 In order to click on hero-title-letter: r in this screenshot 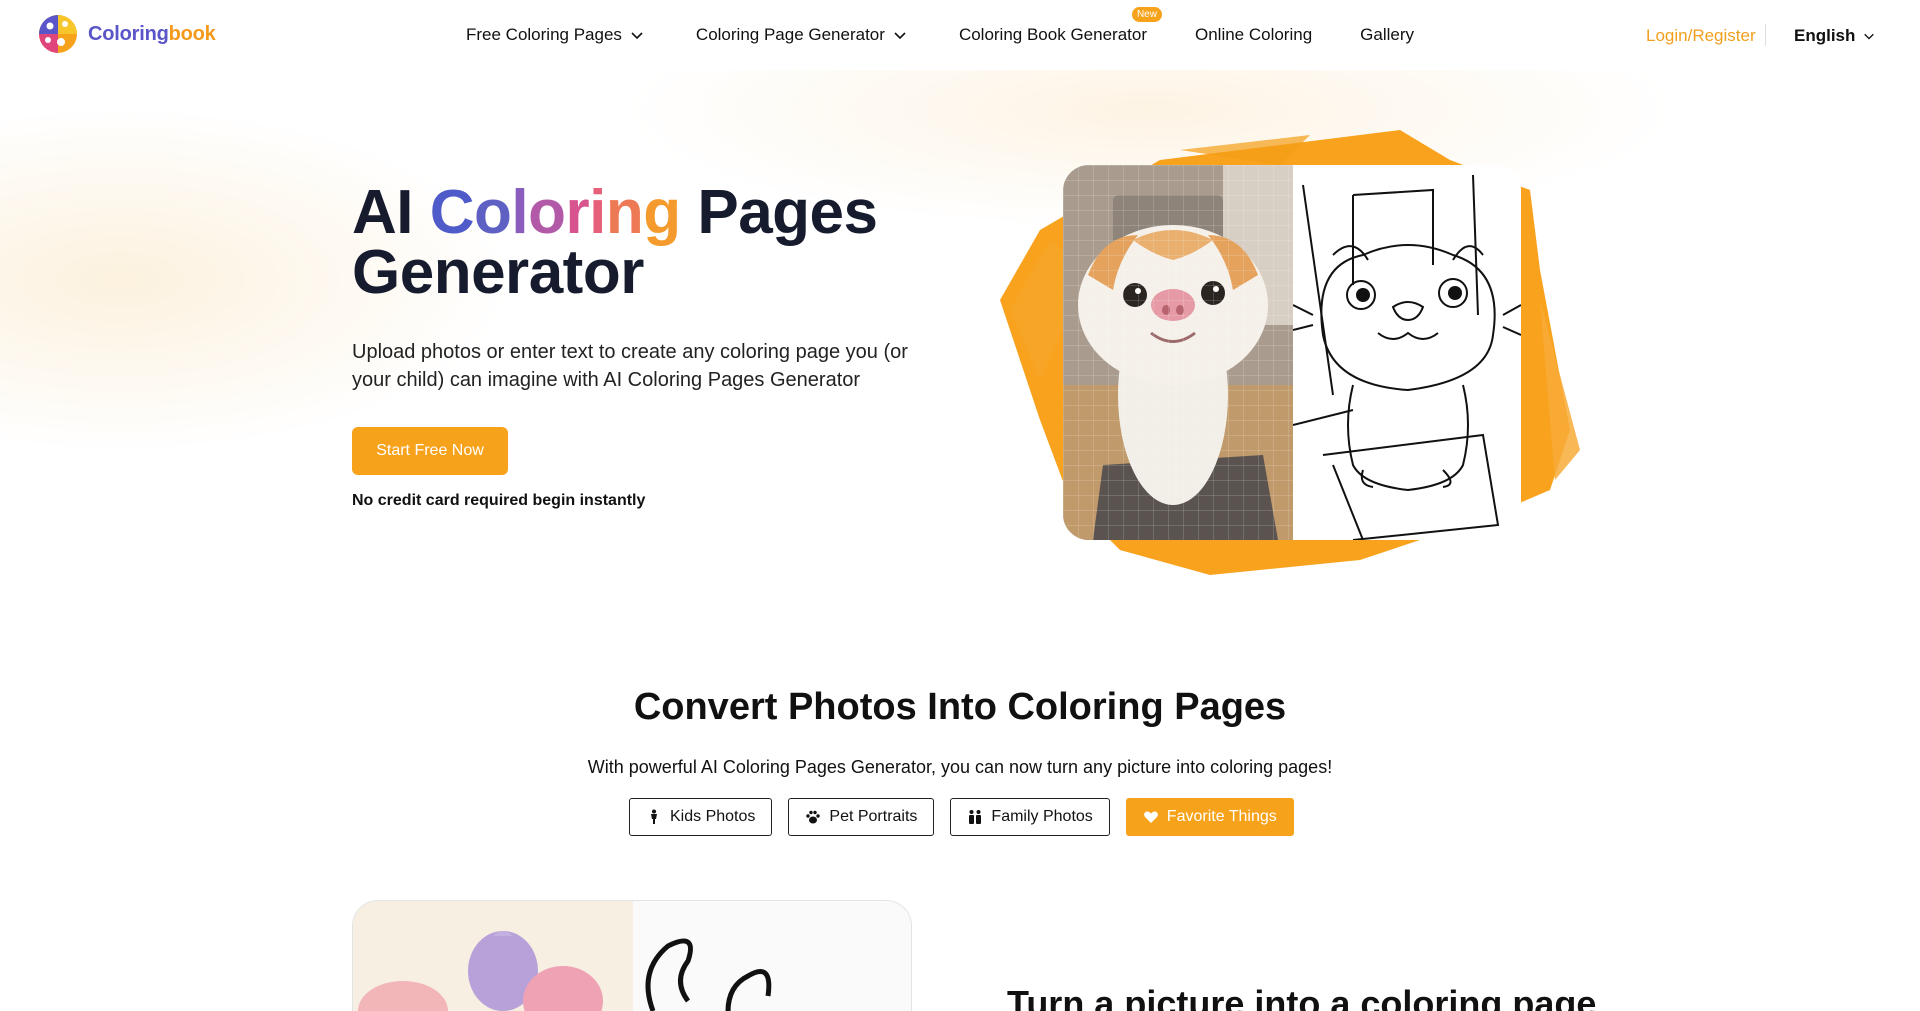, I will do `click(577, 212)`.